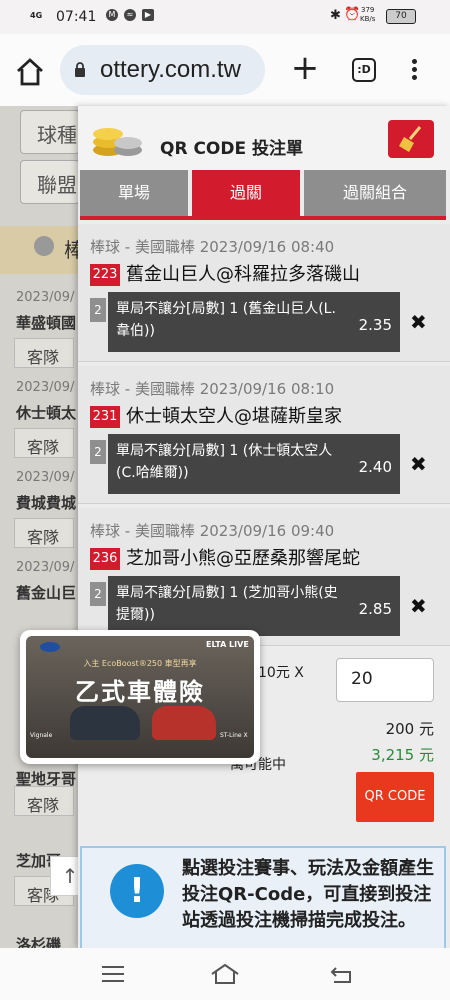 The height and width of the screenshot is (1000, 450). Describe the element at coordinates (225, 17) in the screenshot. I see `status-bar: 4G 07:41 M ≈ ▶ ✱ ⏰ 379 KB/s 70` at that location.